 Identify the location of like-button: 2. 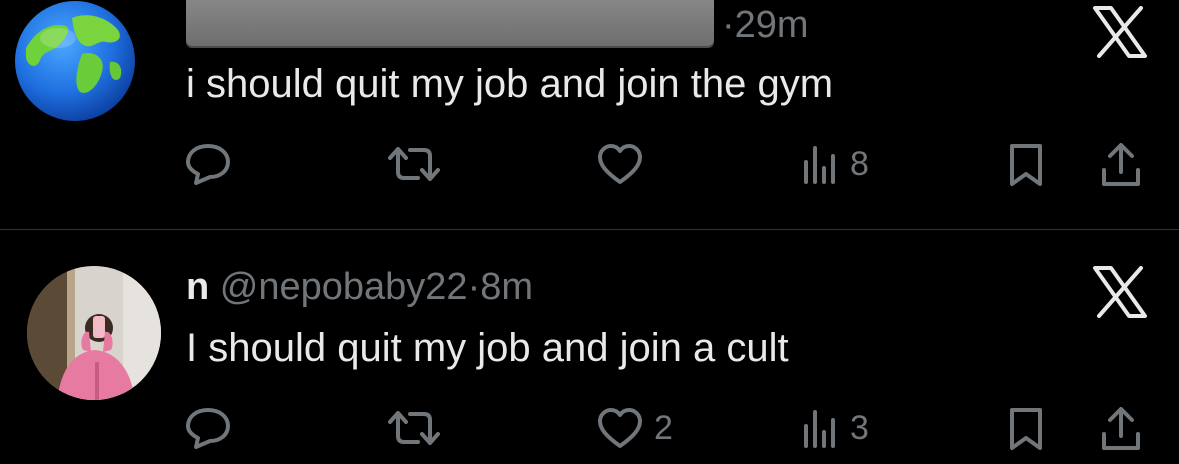
(634, 428).